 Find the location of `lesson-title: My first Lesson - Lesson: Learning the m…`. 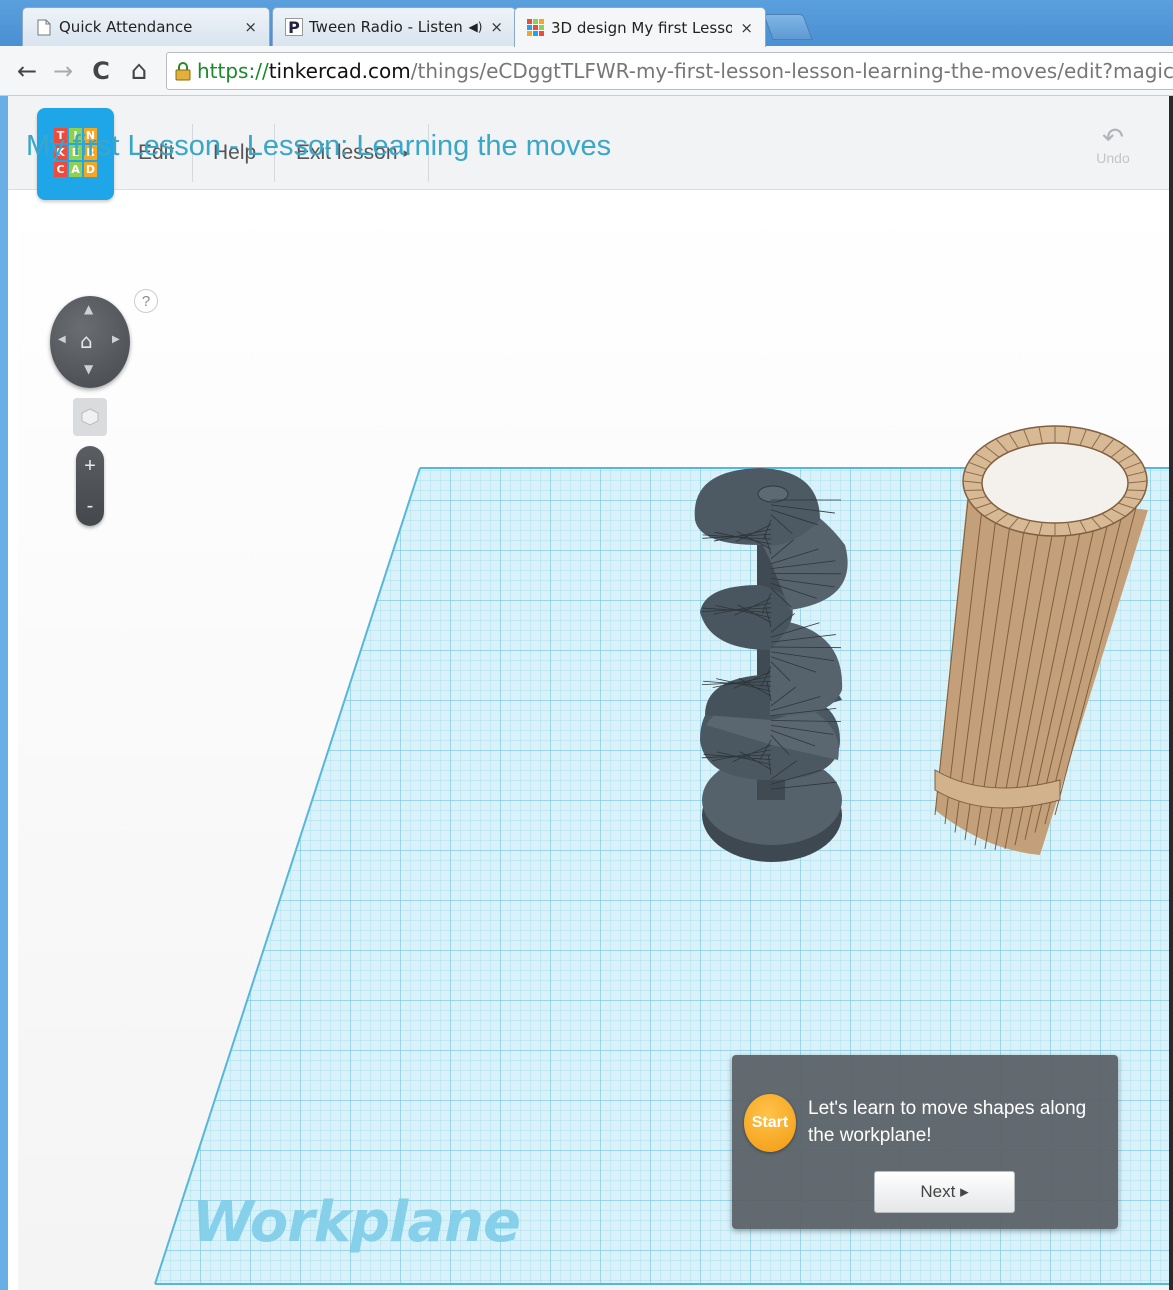

lesson-title: My first Lesson - Lesson: Learning the m… is located at coordinates (319, 146).